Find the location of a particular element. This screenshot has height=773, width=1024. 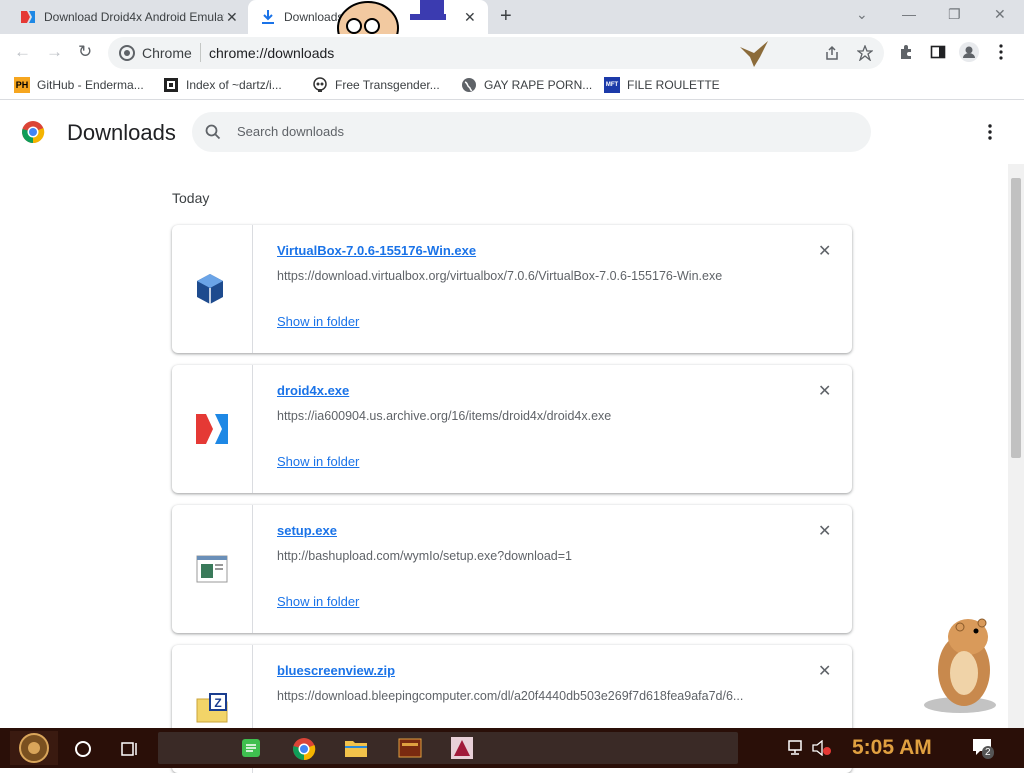

bookmark-star-icon is located at coordinates (865, 53).